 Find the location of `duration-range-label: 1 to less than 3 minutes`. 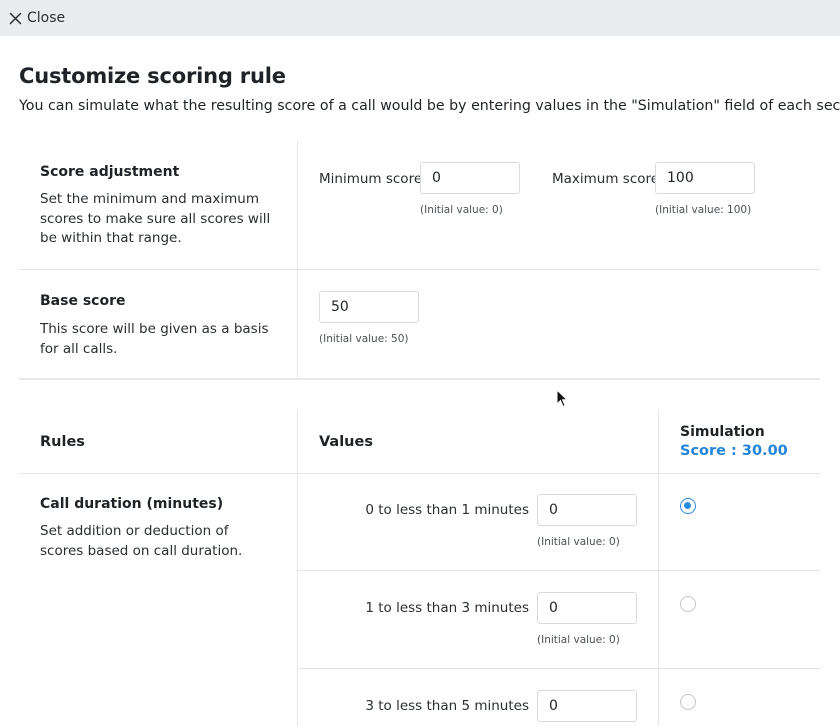

duration-range-label: 1 to less than 3 minutes is located at coordinates (447, 608).